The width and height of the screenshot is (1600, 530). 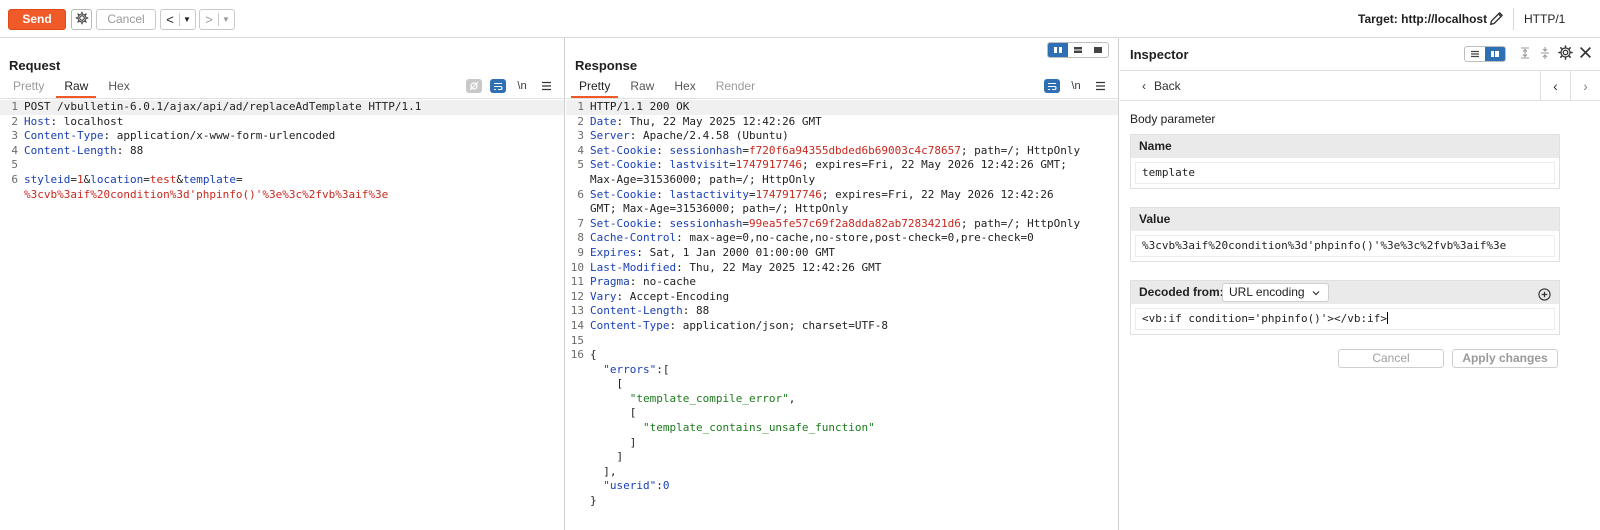 I want to click on back-arrow-icon: <, so click(x=170, y=19).